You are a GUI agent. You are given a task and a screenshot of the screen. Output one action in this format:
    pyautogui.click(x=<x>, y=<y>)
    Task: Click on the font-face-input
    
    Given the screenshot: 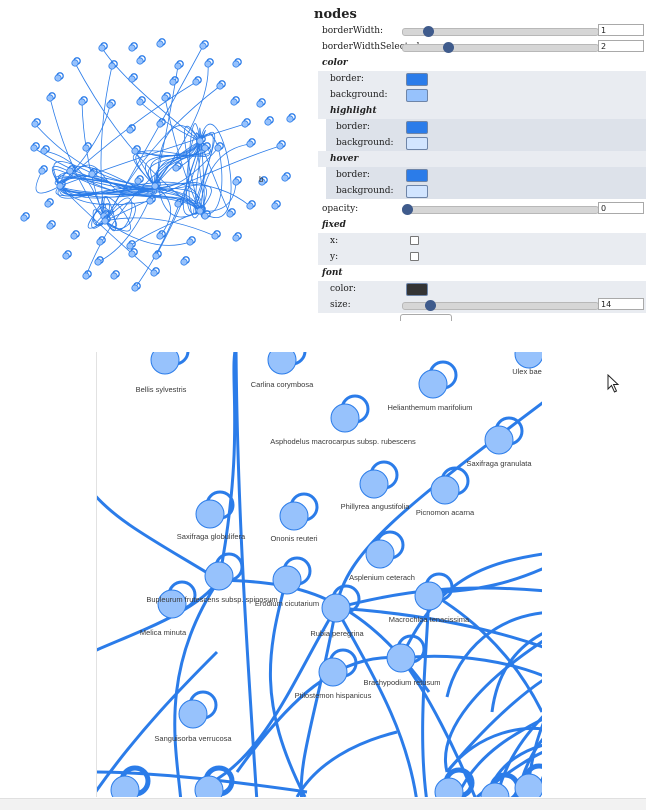 What is the action you would take?
    pyautogui.click(x=426, y=317)
    